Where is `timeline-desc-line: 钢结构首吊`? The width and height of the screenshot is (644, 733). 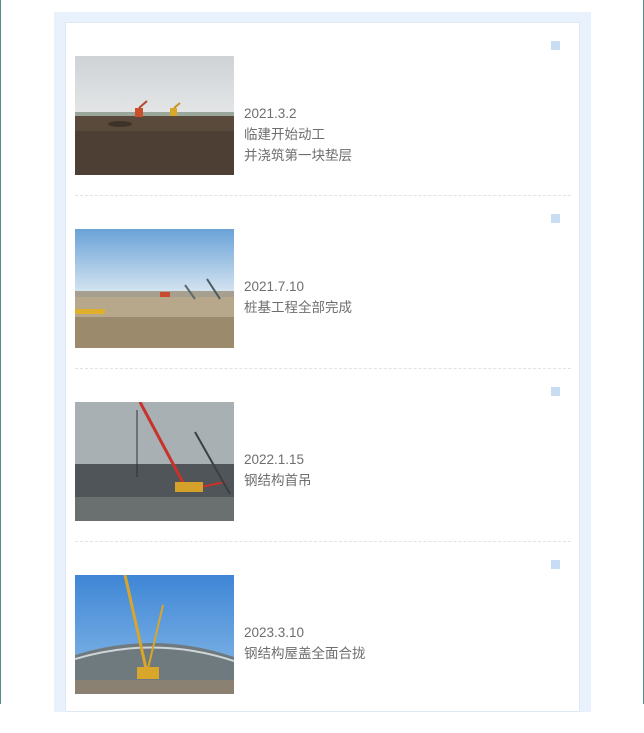 timeline-desc-line: 钢结构首吊 is located at coordinates (278, 480).